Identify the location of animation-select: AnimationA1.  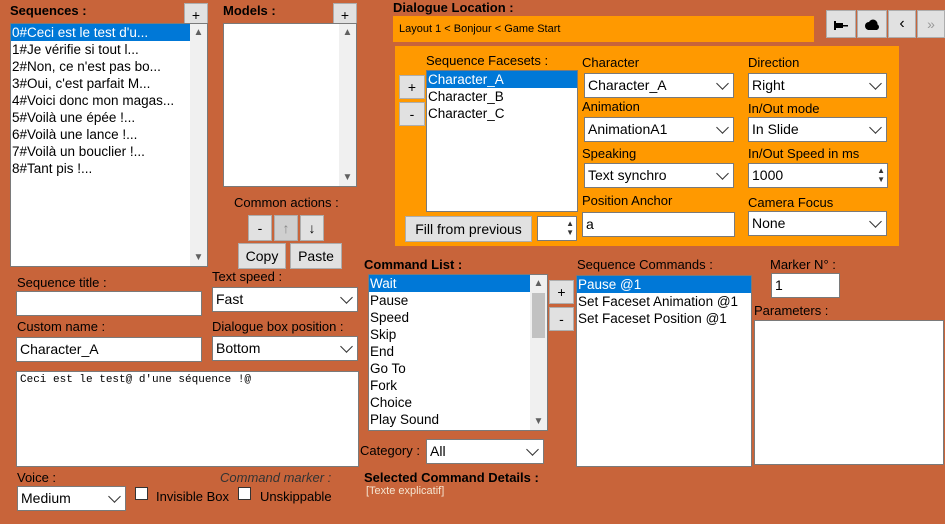
(659, 129).